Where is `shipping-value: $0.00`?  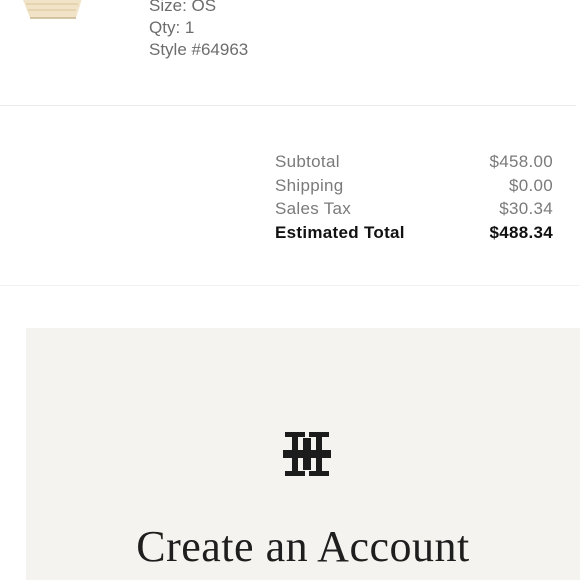
shipping-value: $0.00 is located at coordinates (530, 185).